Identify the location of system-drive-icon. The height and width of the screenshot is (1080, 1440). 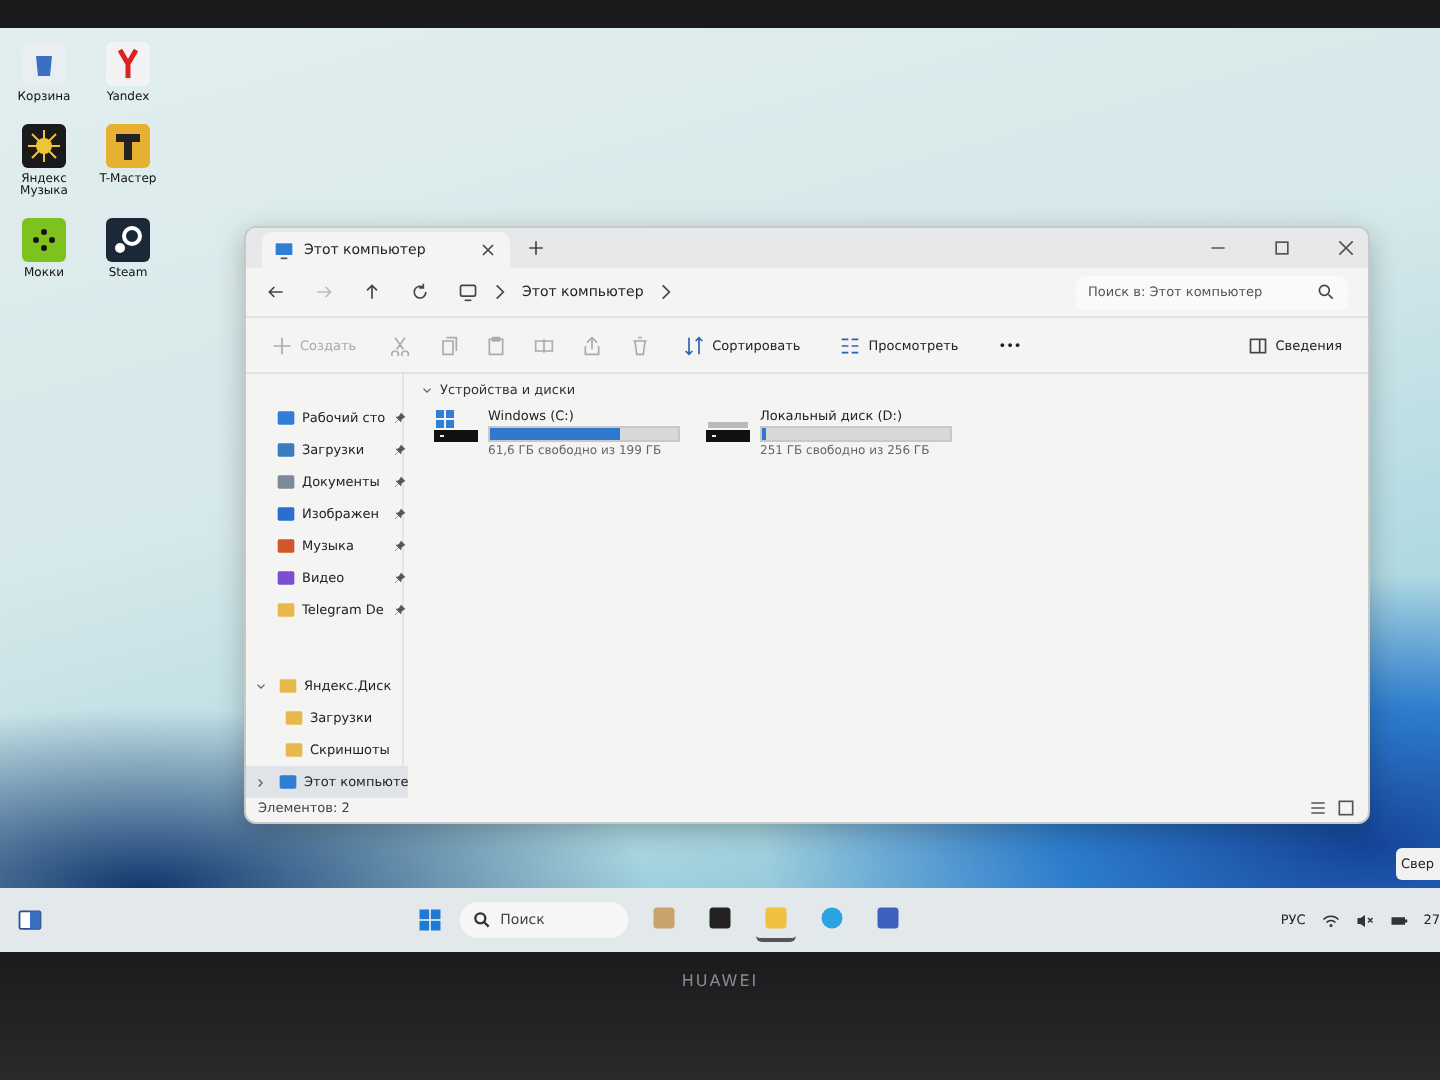
(456, 428).